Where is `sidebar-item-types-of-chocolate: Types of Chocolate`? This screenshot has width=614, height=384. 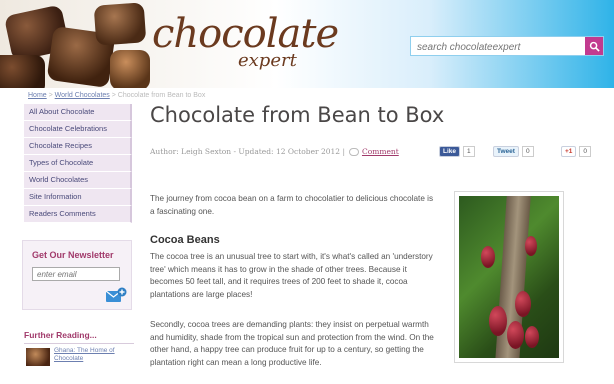 sidebar-item-types-of-chocolate: Types of Chocolate is located at coordinates (78, 163).